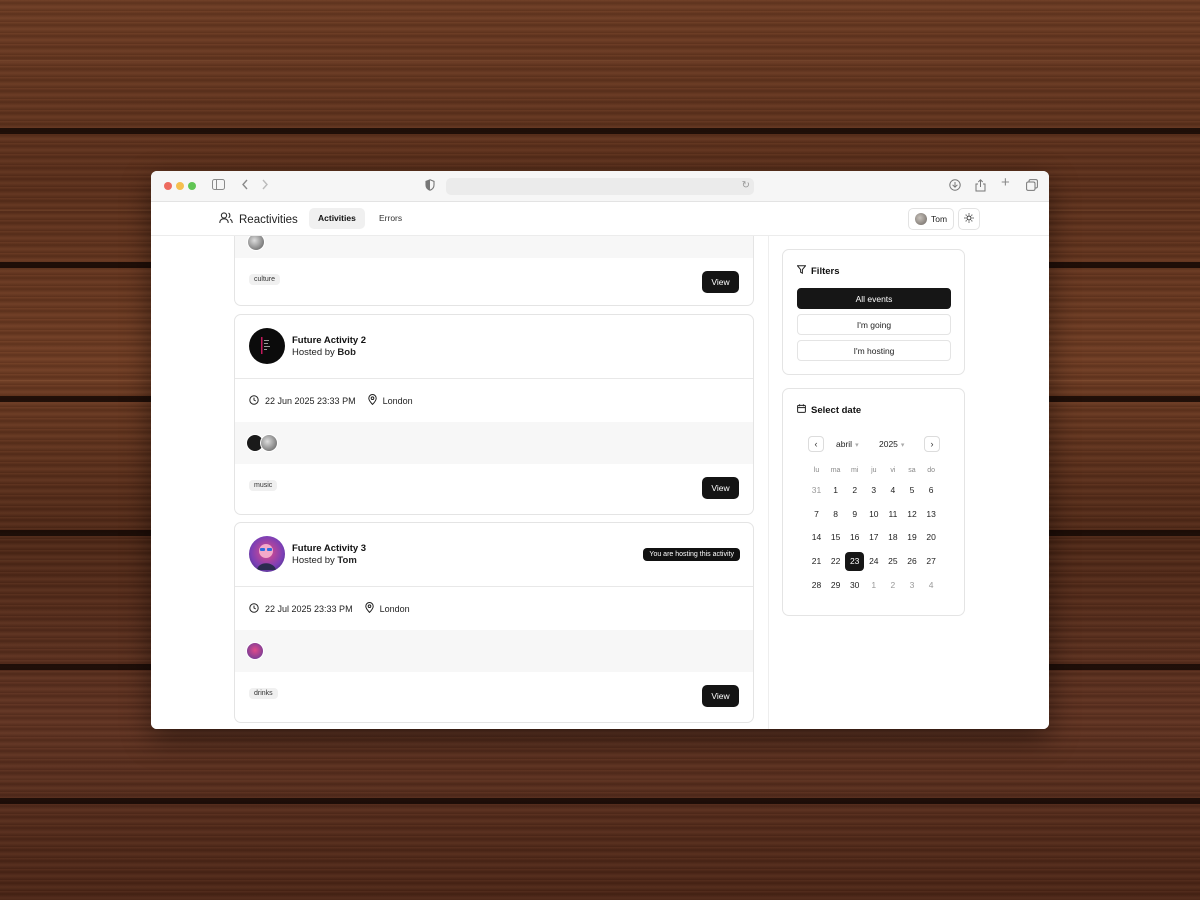 The height and width of the screenshot is (900, 1200). What do you see at coordinates (746, 185) in the screenshot?
I see `reload-icon: ↻` at bounding box center [746, 185].